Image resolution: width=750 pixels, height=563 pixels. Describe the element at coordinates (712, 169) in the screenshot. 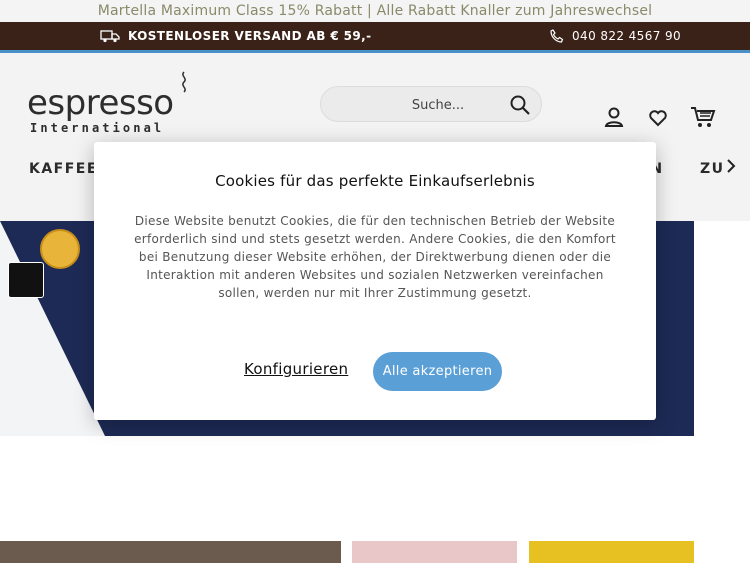

I see `nav-item-zubehoer: ZU` at that location.